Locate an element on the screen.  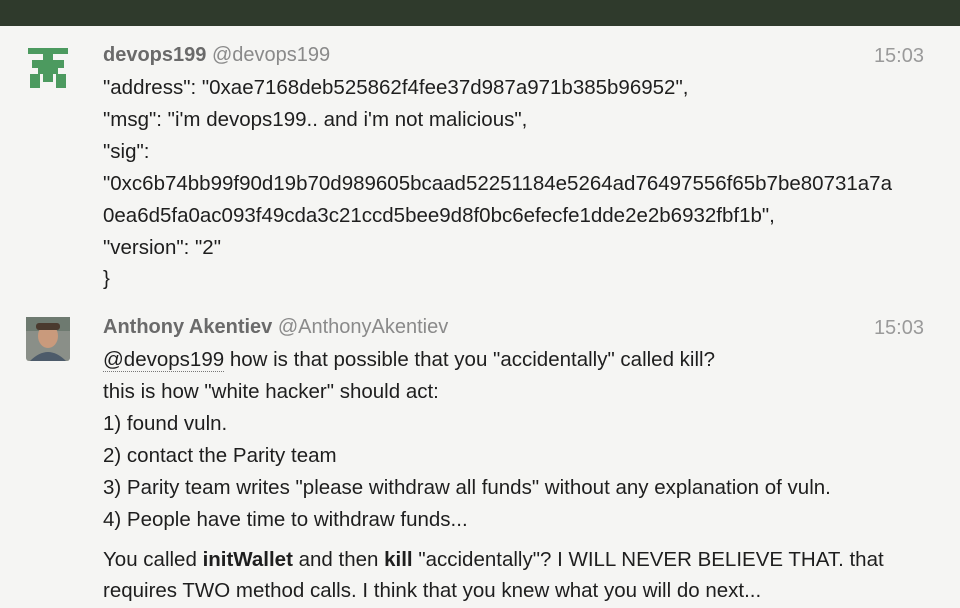
author-name: devops199 is located at coordinates (154, 55).